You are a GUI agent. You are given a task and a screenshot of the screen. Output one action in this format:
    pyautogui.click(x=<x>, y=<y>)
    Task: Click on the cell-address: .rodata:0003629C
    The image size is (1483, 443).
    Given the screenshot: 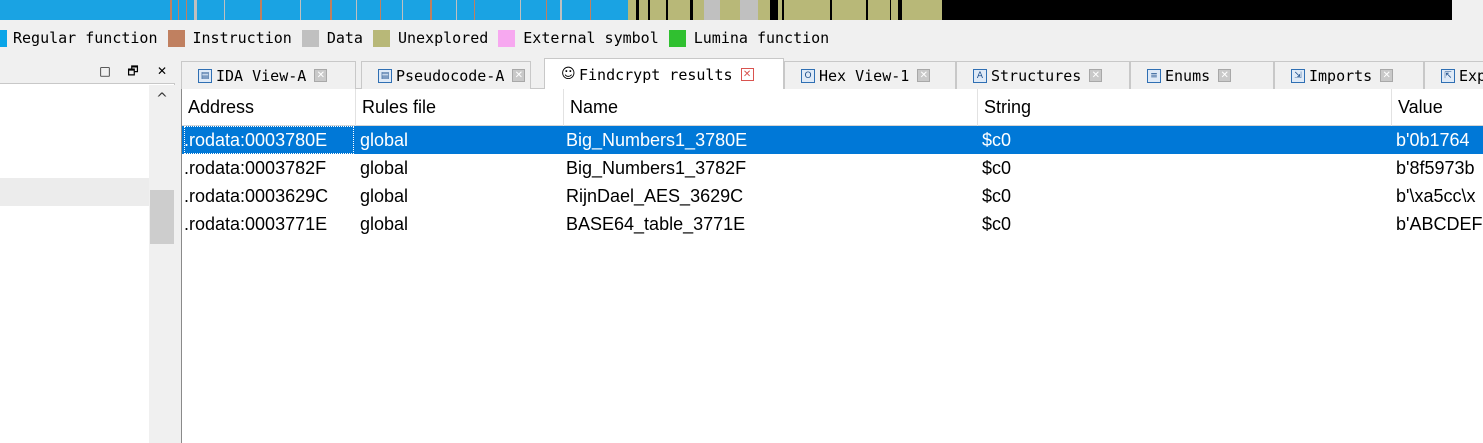 What is the action you would take?
    pyautogui.click(x=256, y=196)
    